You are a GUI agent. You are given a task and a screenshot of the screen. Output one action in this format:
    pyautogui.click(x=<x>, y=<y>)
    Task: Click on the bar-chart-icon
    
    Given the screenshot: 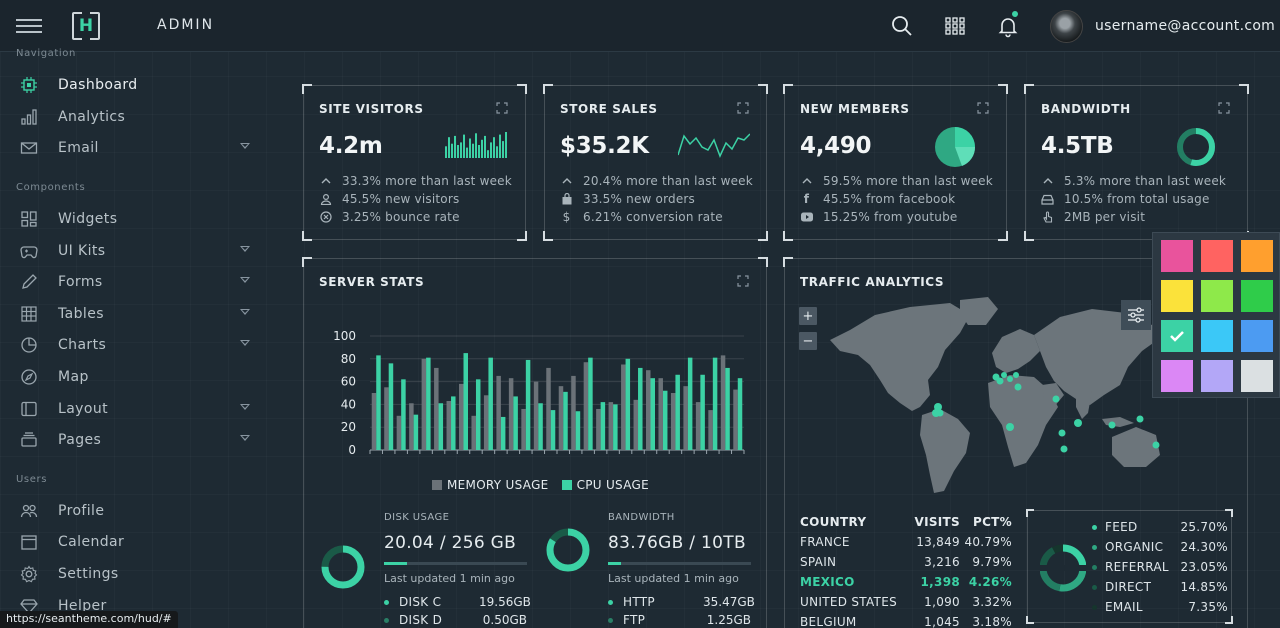 What is the action you would take?
    pyautogui.click(x=29, y=117)
    